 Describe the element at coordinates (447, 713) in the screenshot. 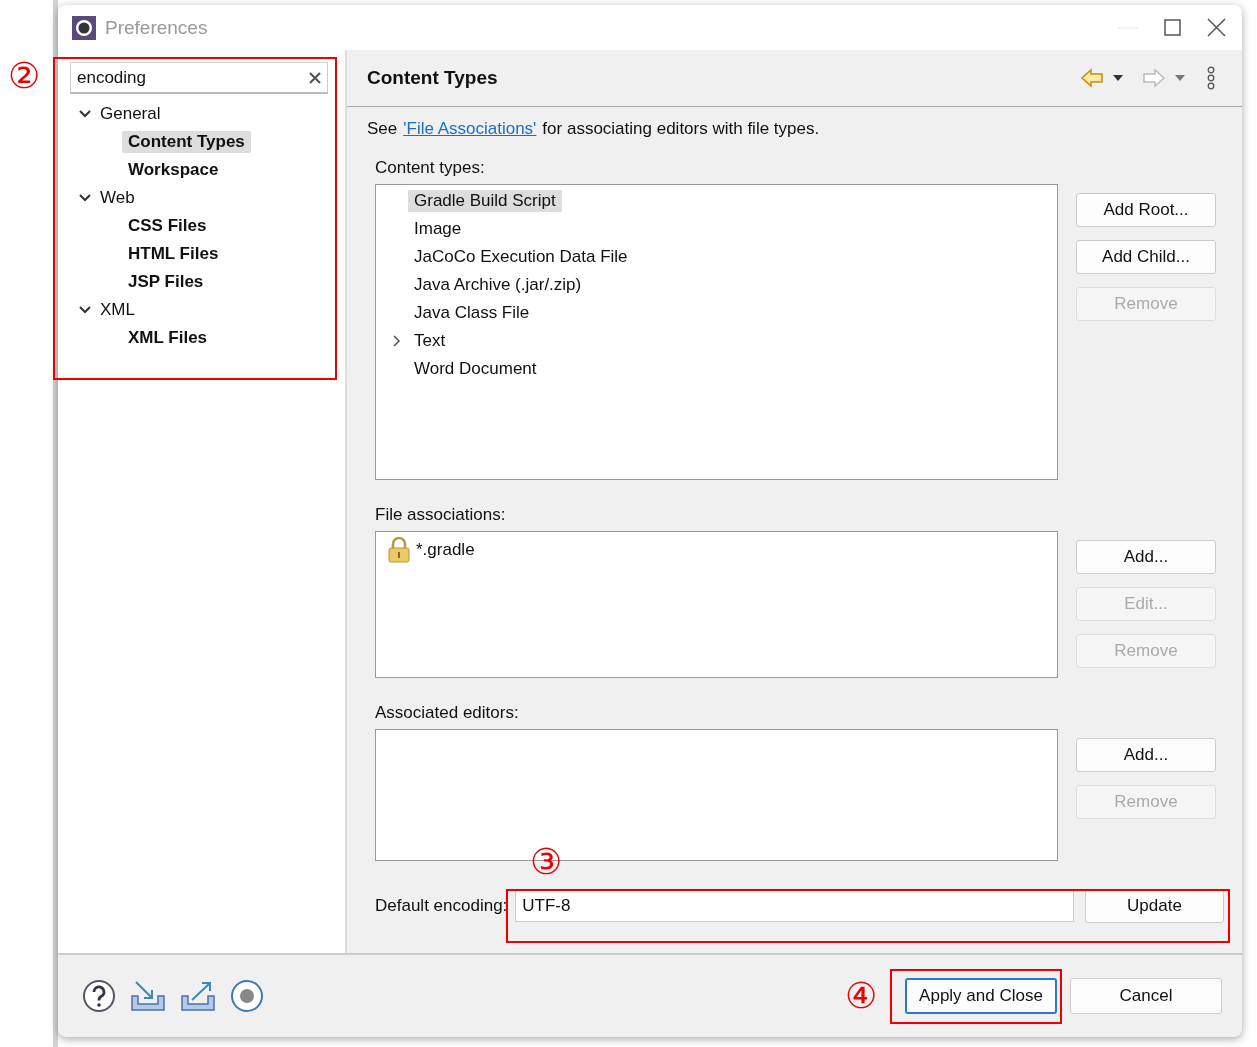

I see `section-label: Associated editors:` at that location.